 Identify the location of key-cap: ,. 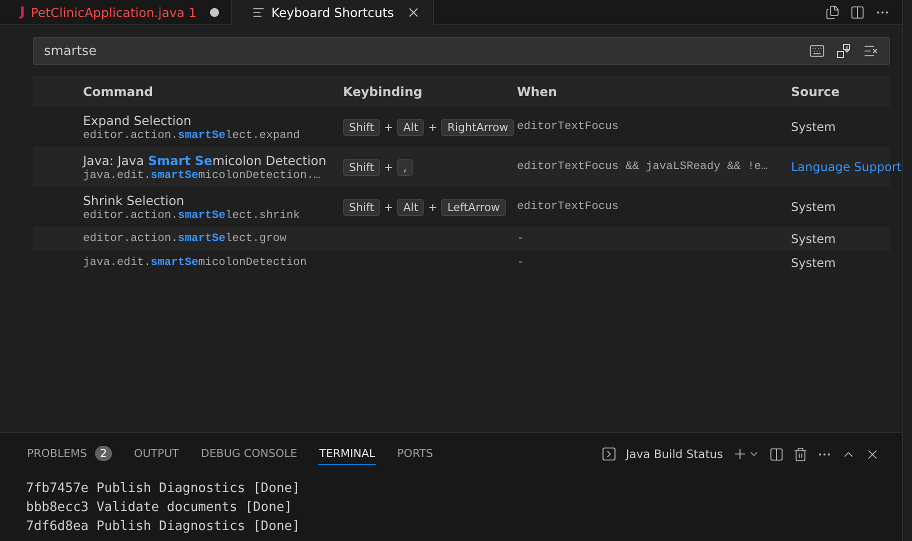
(405, 167).